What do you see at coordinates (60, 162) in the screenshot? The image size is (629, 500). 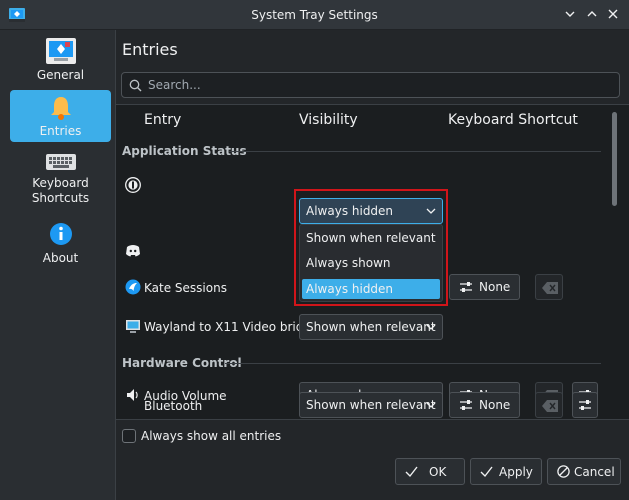 I see `keyboard-icon` at bounding box center [60, 162].